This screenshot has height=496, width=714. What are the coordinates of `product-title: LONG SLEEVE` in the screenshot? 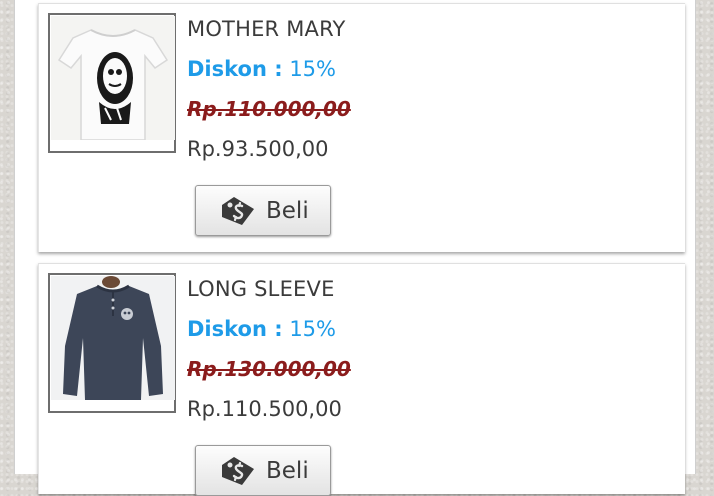 It's located at (261, 289).